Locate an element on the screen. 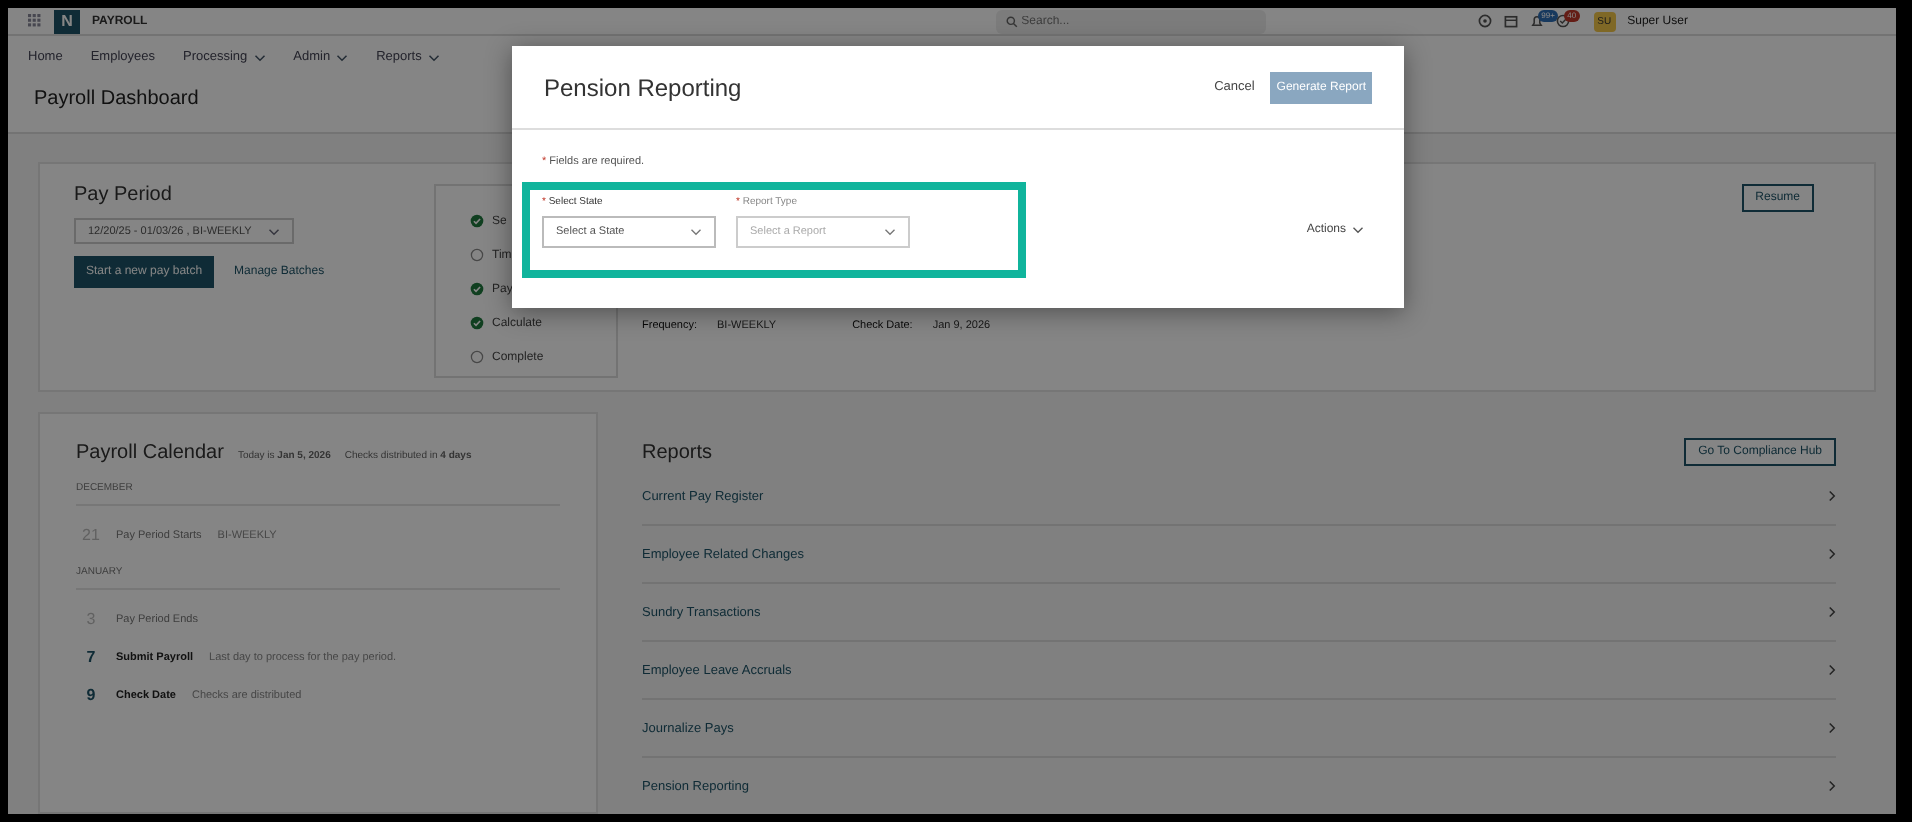 The width and height of the screenshot is (1912, 822). bell-icon is located at coordinates (1536, 21).